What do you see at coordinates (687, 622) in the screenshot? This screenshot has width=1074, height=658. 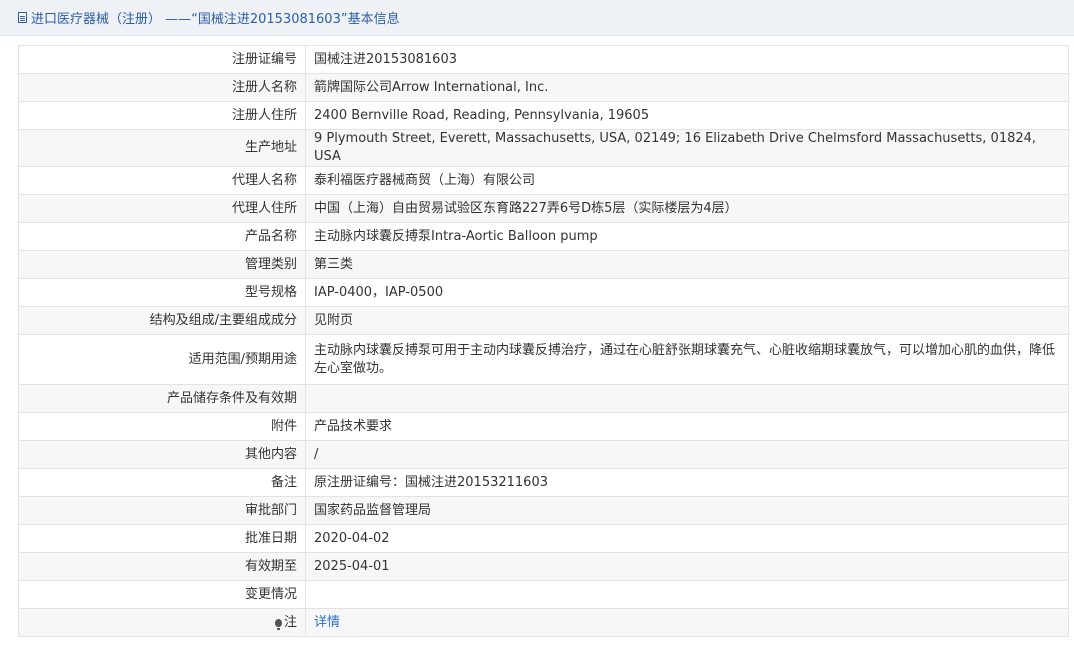 I see `note-value-cell: 详情` at bounding box center [687, 622].